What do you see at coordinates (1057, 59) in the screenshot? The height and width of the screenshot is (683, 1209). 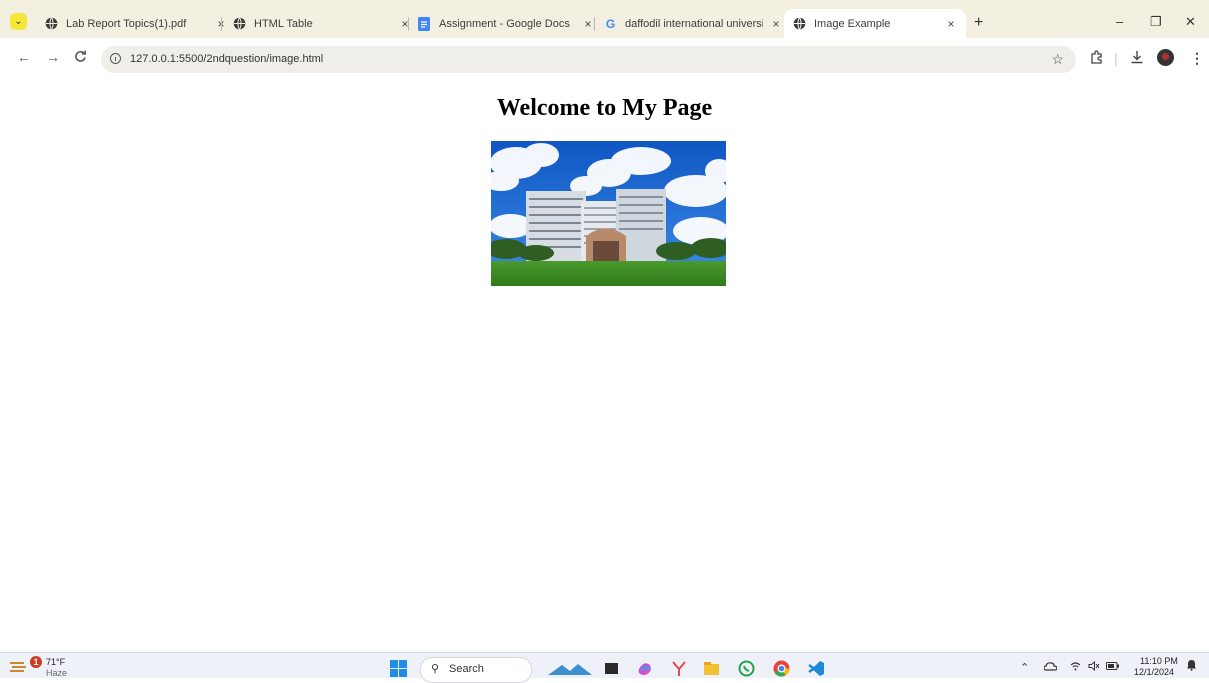 I see `bookmark-star-icon: ☆` at bounding box center [1057, 59].